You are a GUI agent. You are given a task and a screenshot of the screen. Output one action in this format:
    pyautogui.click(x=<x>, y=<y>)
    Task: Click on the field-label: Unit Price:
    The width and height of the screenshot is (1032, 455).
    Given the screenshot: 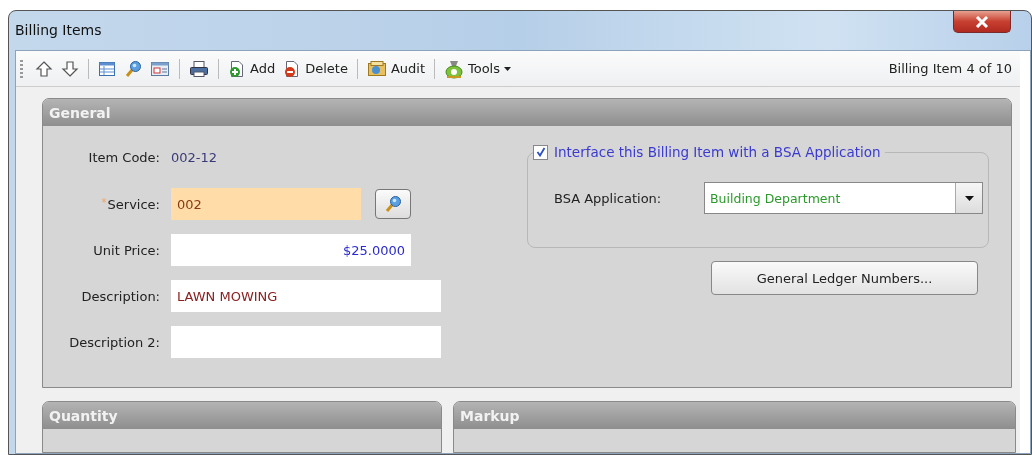 What is the action you would take?
    pyautogui.click(x=126, y=250)
    